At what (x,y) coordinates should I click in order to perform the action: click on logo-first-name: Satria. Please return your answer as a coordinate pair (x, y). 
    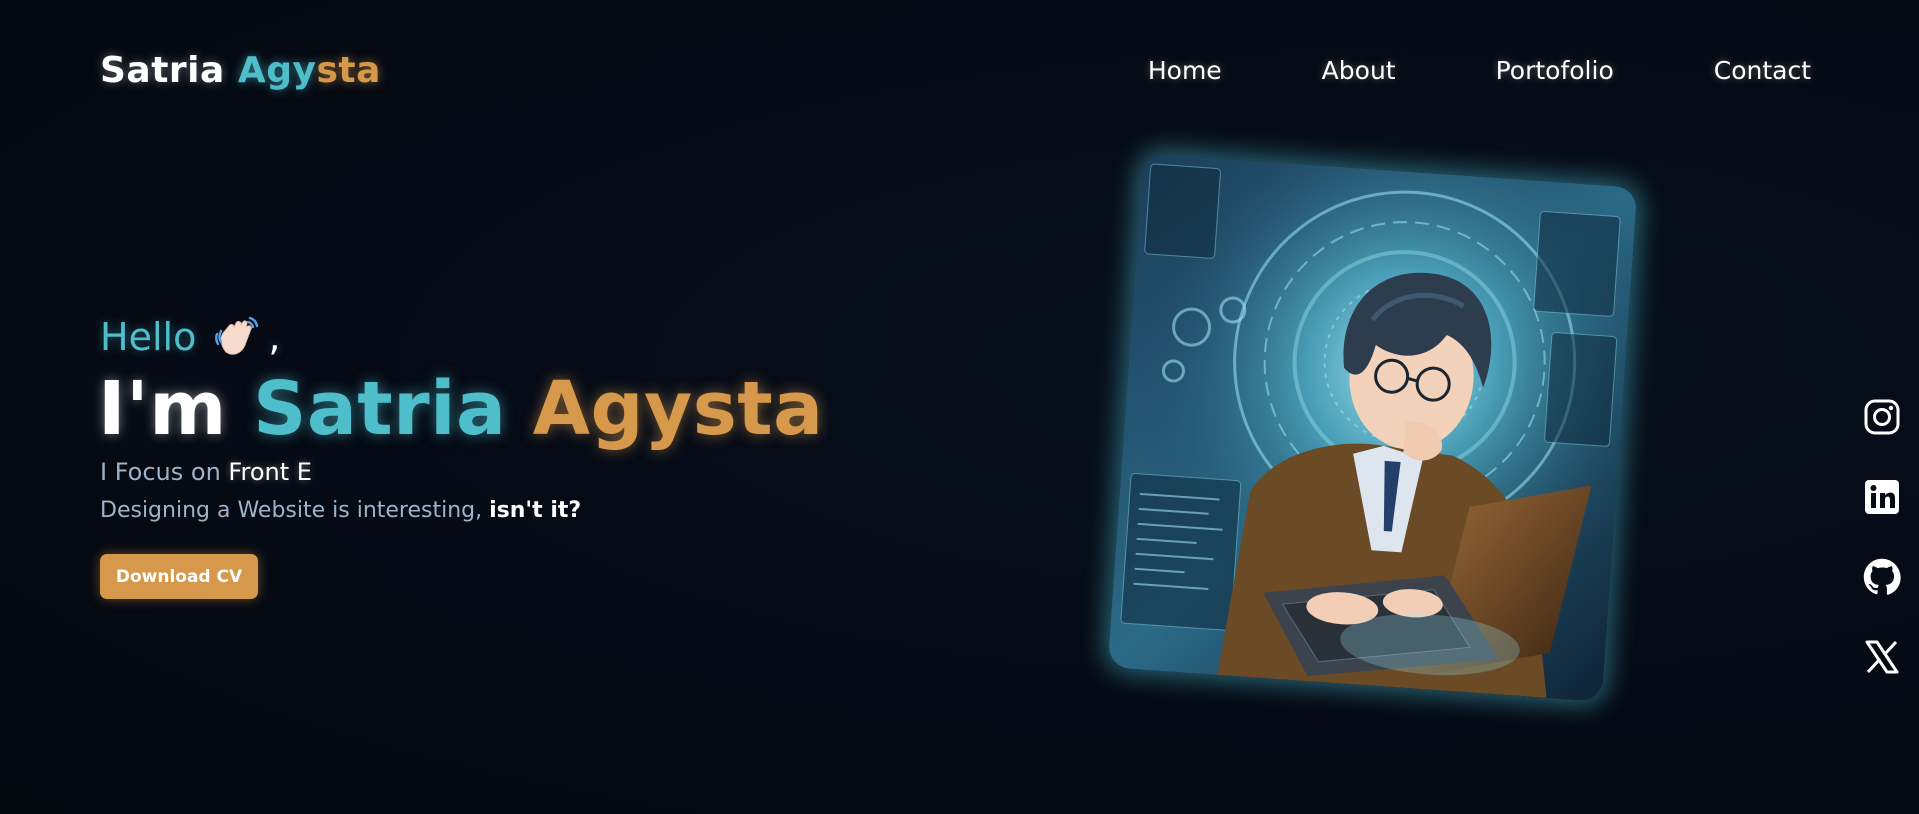
    Looking at the image, I should click on (162, 70).